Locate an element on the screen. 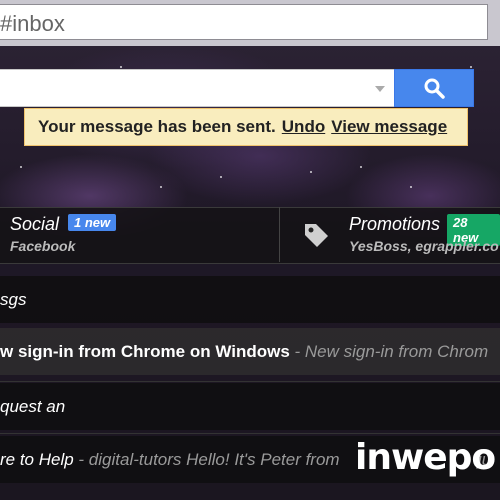 This screenshot has width=500, height=500. address-bar: #inbox is located at coordinates (244, 22).